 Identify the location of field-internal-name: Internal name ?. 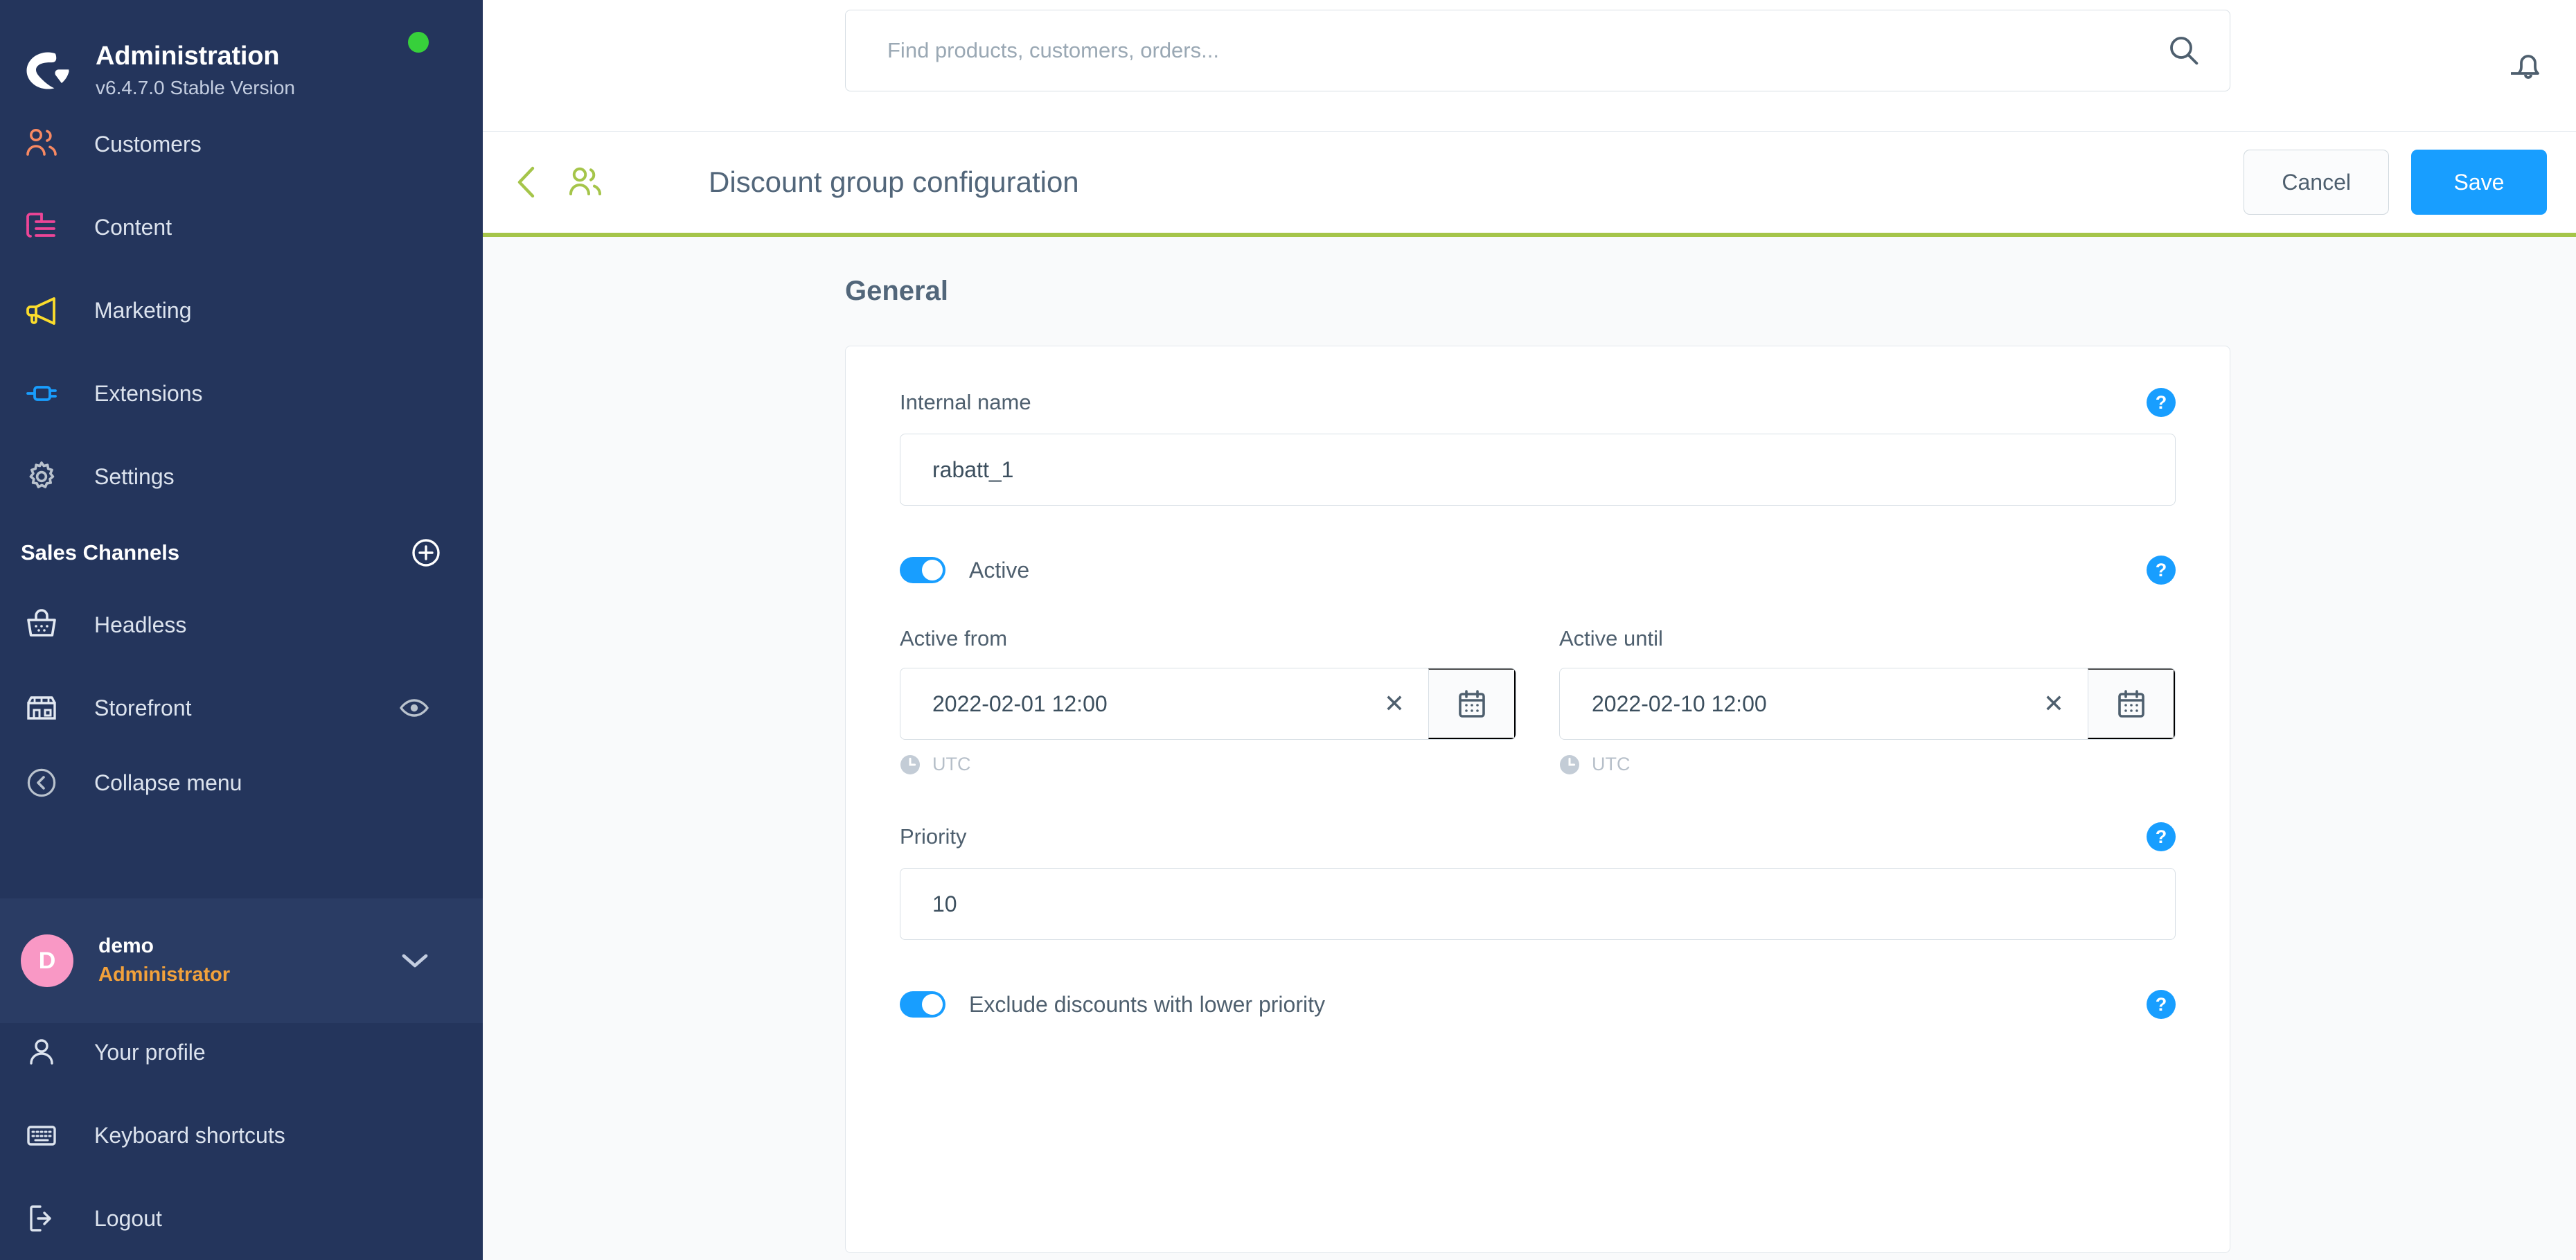
(1538, 447).